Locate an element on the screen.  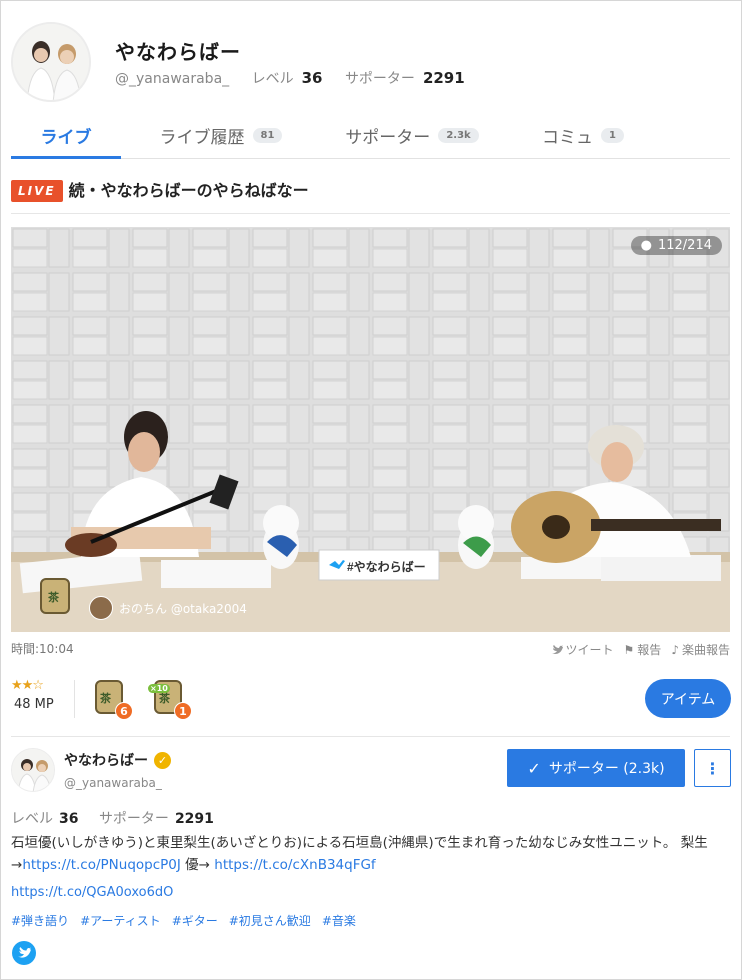
profile-supporter-label: サポーター is located at coordinates (379, 79).